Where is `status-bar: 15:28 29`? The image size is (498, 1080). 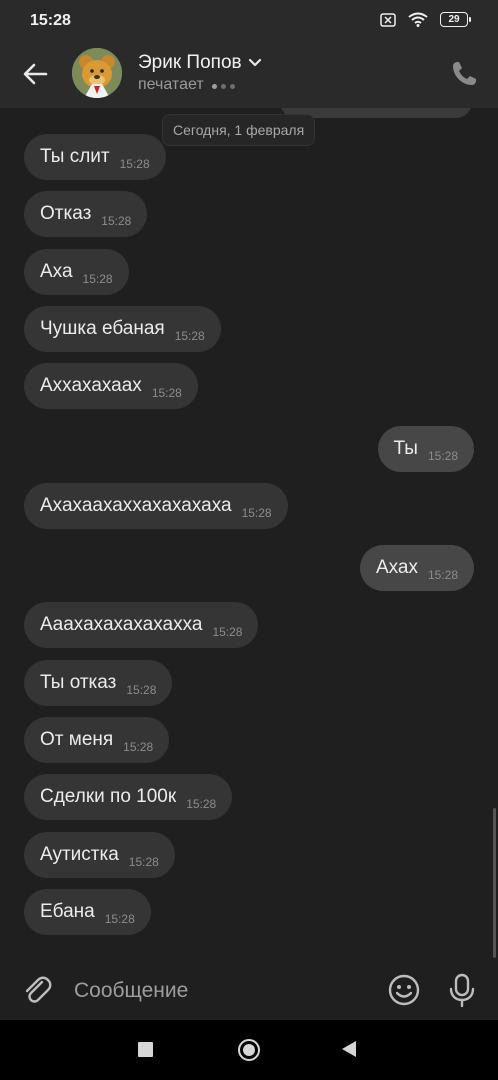 status-bar: 15:28 29 is located at coordinates (249, 21).